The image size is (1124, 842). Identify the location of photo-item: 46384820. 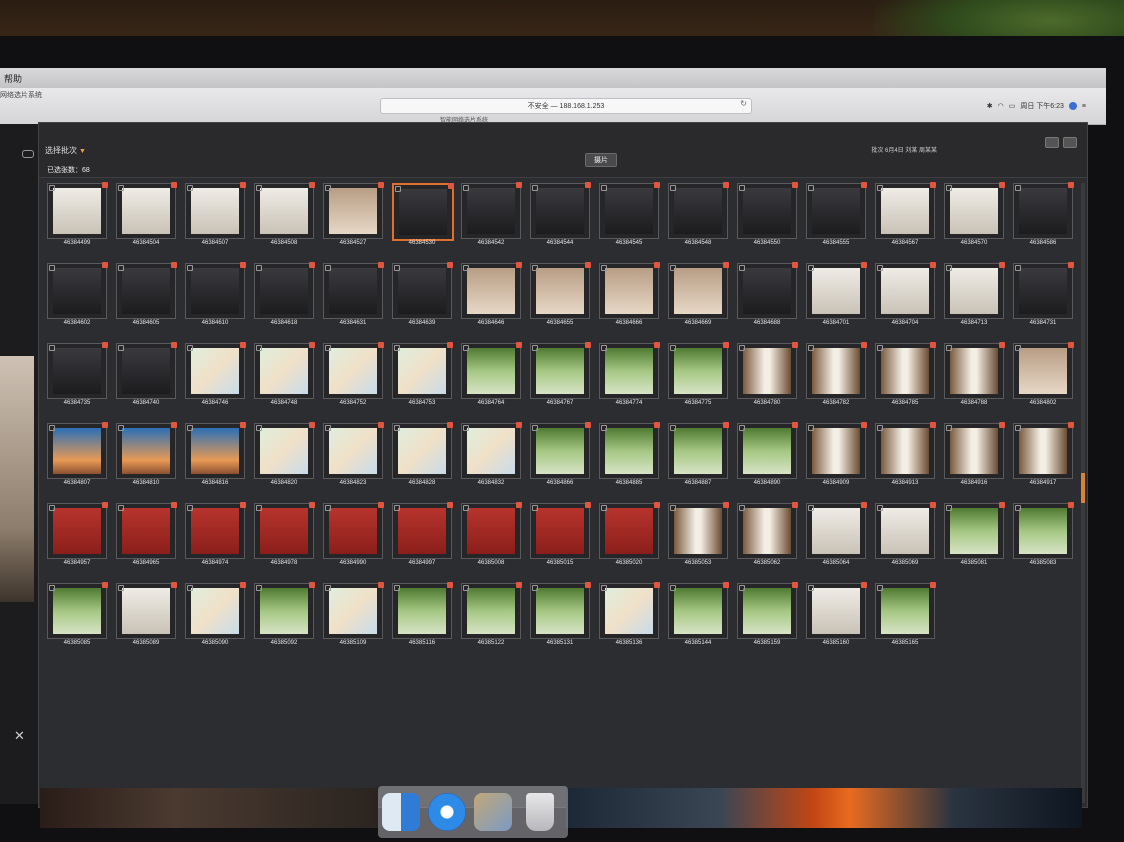
(284, 454).